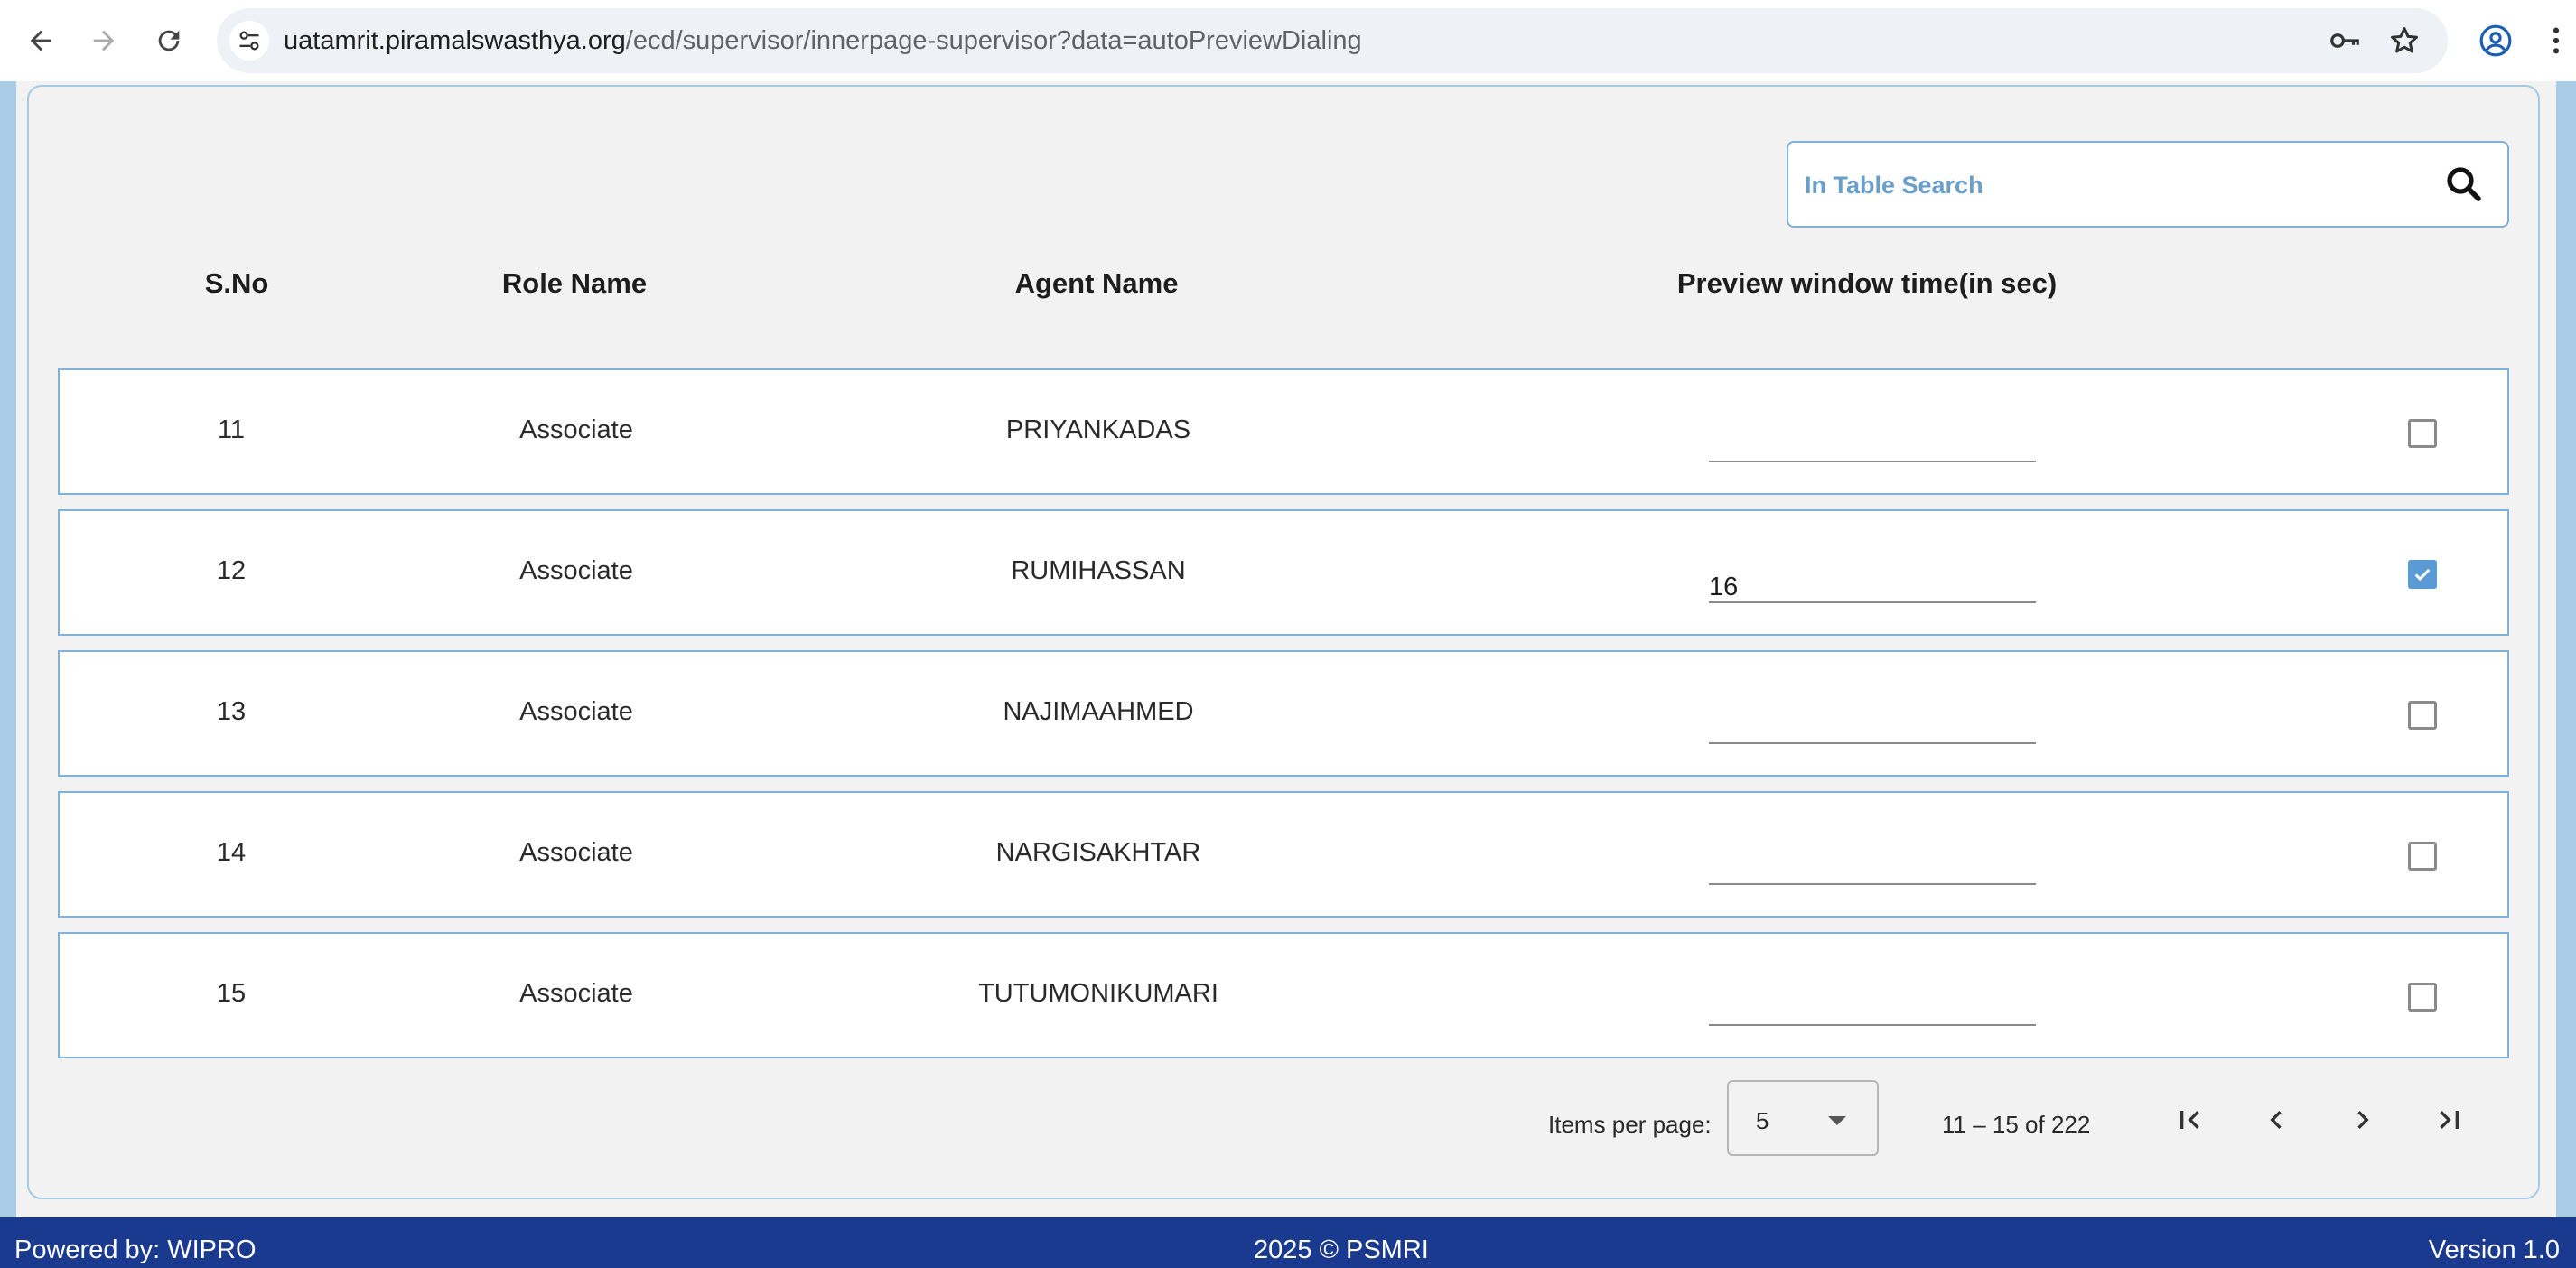 This screenshot has width=2576, height=1268. I want to click on page-size-value: 5, so click(1762, 1120).